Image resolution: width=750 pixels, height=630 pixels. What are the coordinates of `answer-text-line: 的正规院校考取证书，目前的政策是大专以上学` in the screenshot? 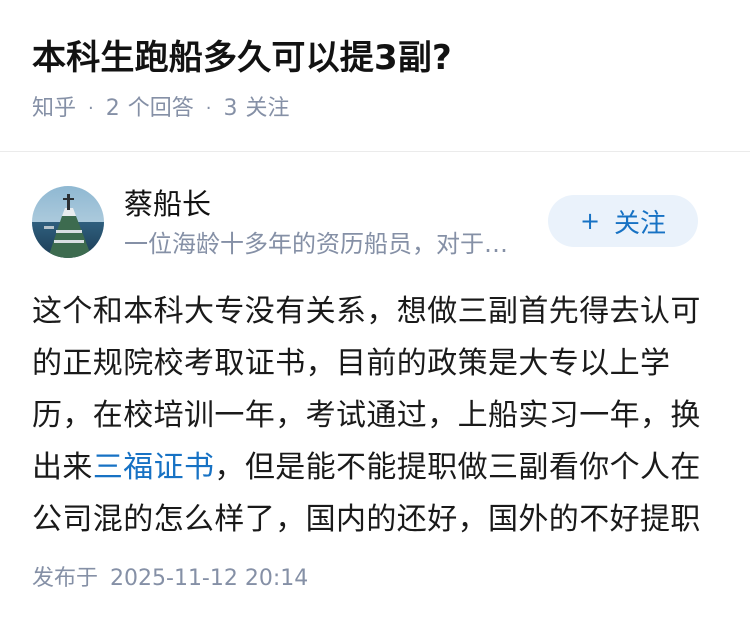 It's located at (351, 363).